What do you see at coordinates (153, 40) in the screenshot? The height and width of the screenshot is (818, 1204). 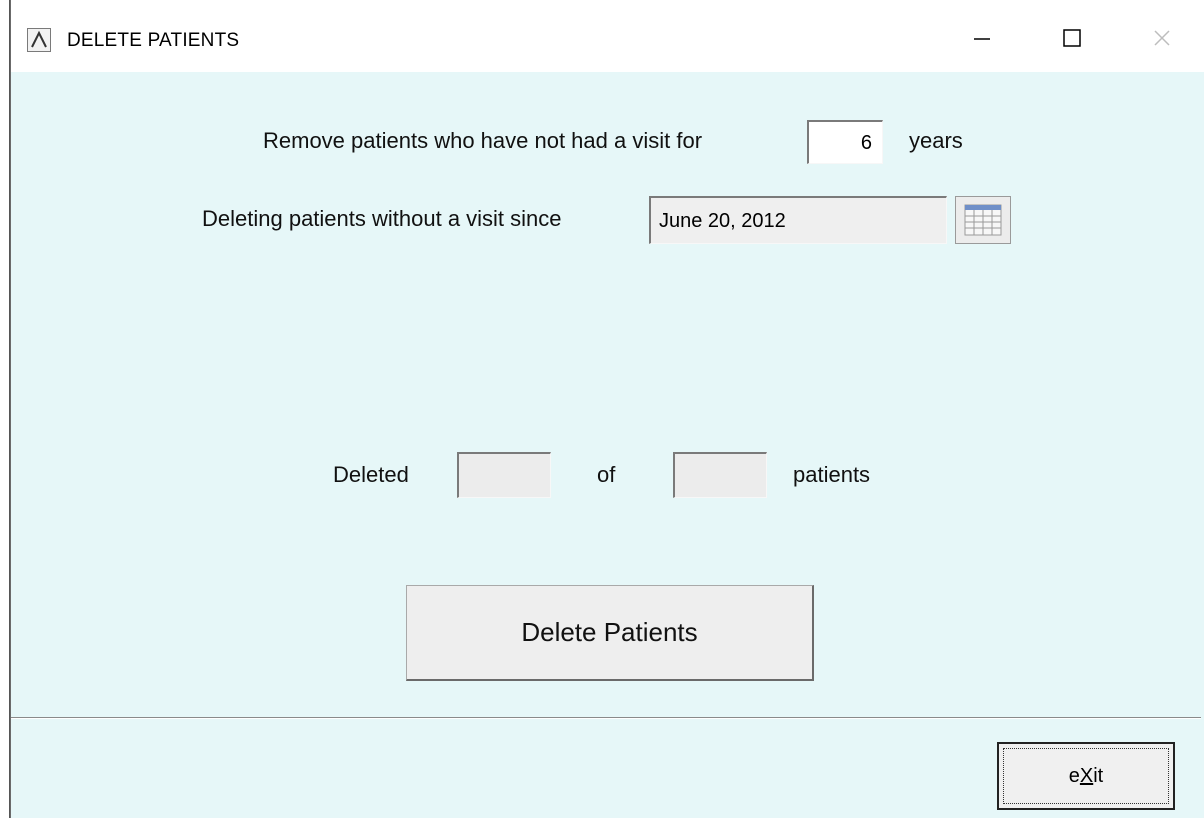 I see `window-title: DELETE PATIENTS` at bounding box center [153, 40].